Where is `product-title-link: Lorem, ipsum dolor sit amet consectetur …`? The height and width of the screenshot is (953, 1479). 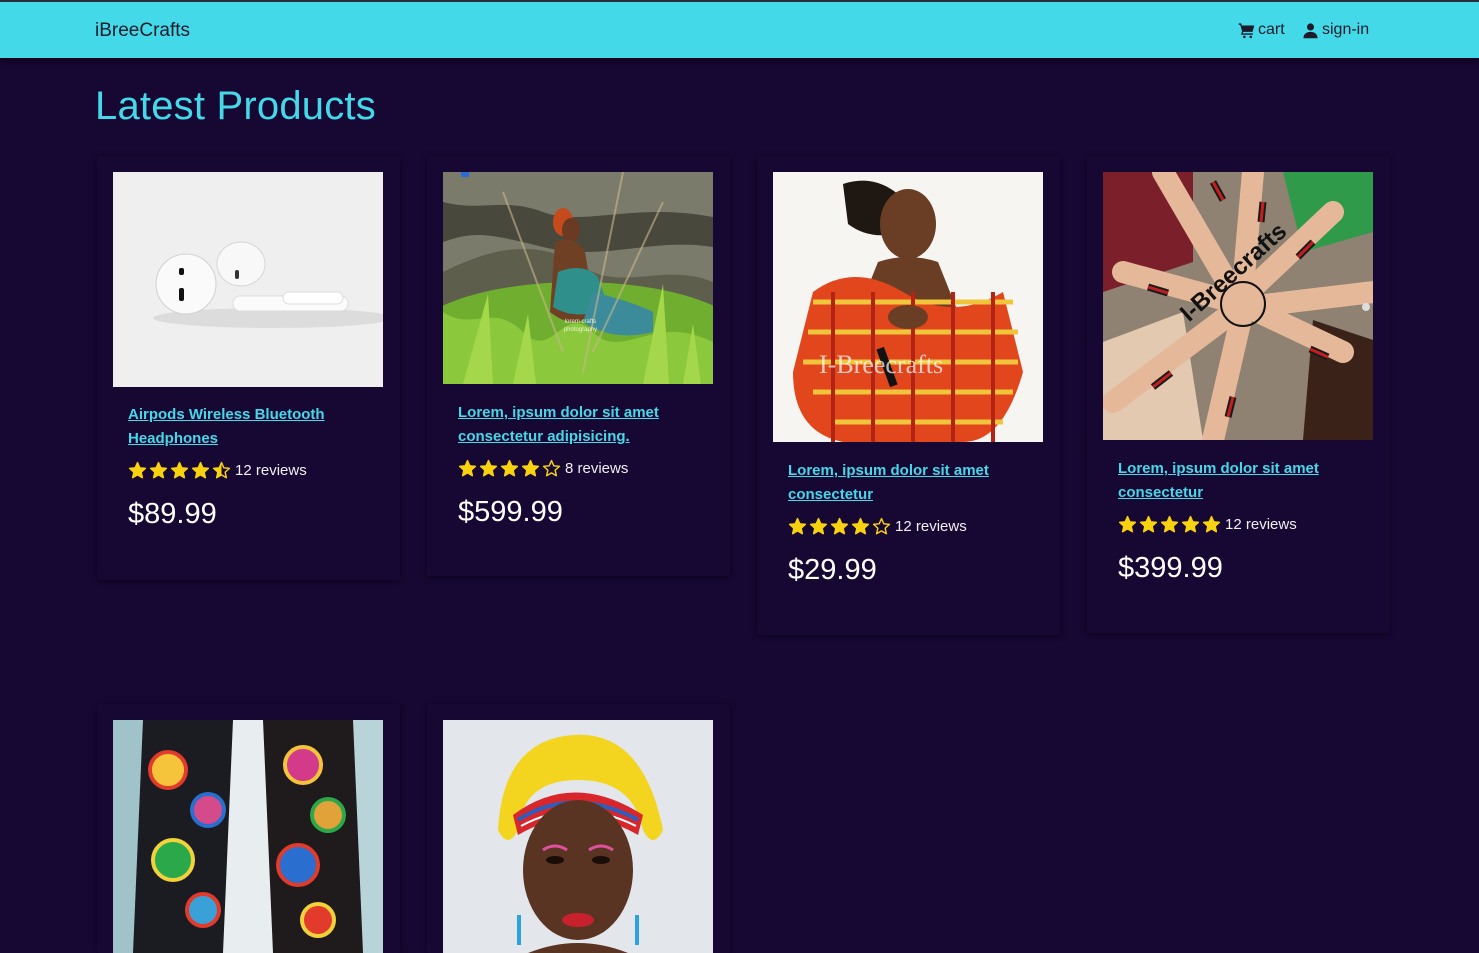
product-title-link: Lorem, ipsum dolor sit amet consectetur … is located at coordinates (578, 425).